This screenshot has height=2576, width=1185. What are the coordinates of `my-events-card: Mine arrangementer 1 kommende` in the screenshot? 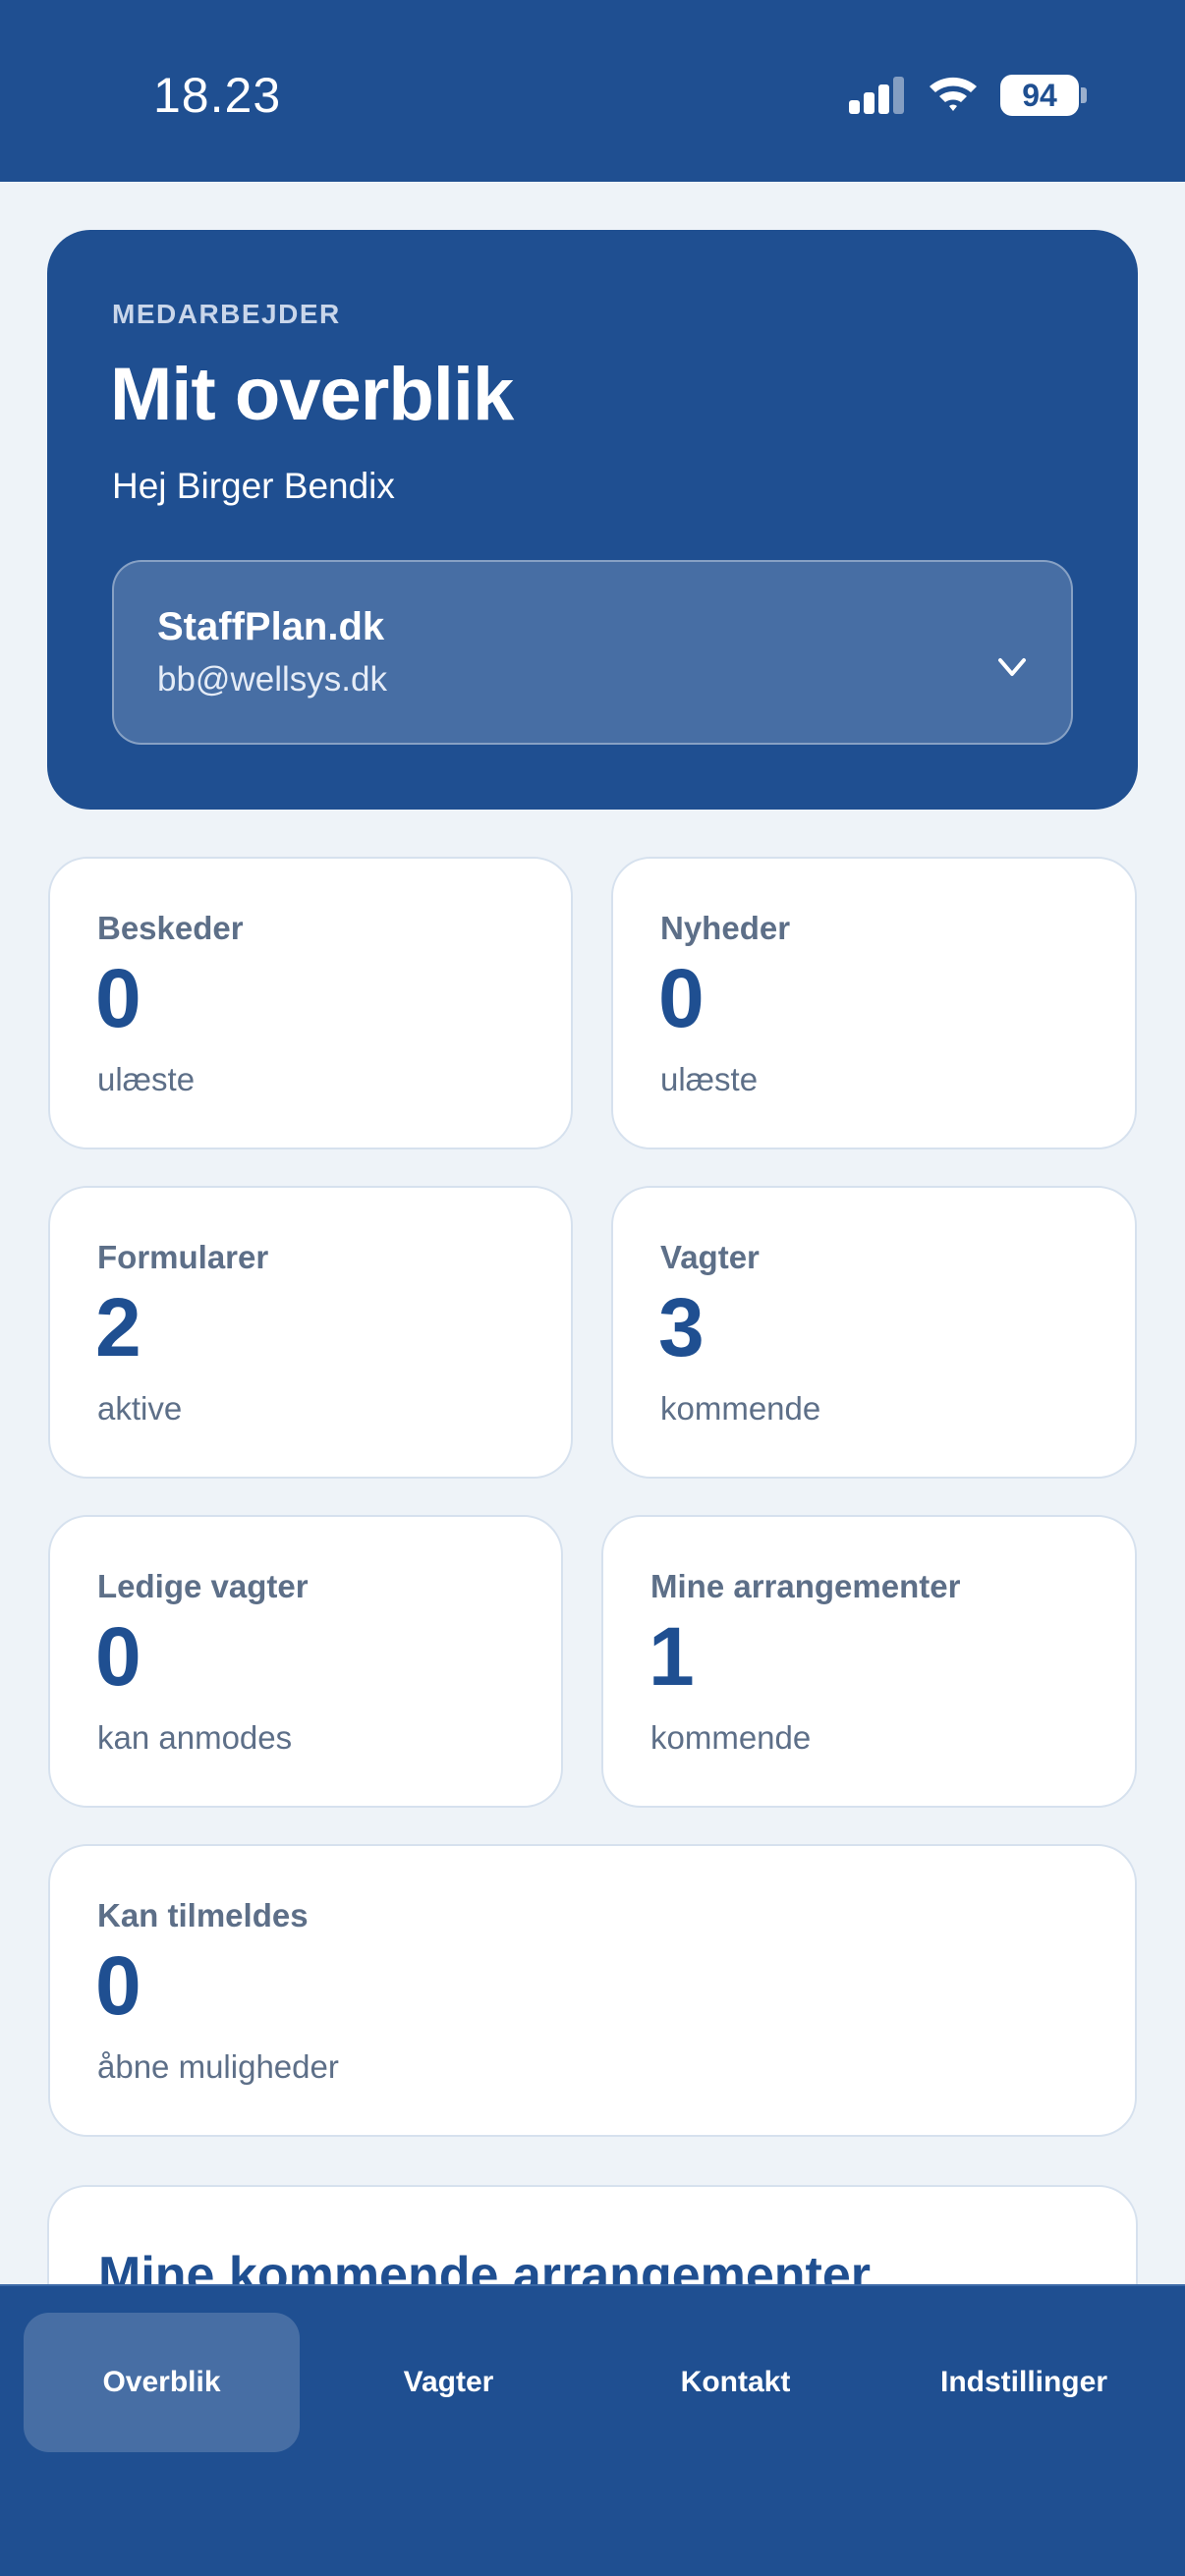 It's located at (869, 1661).